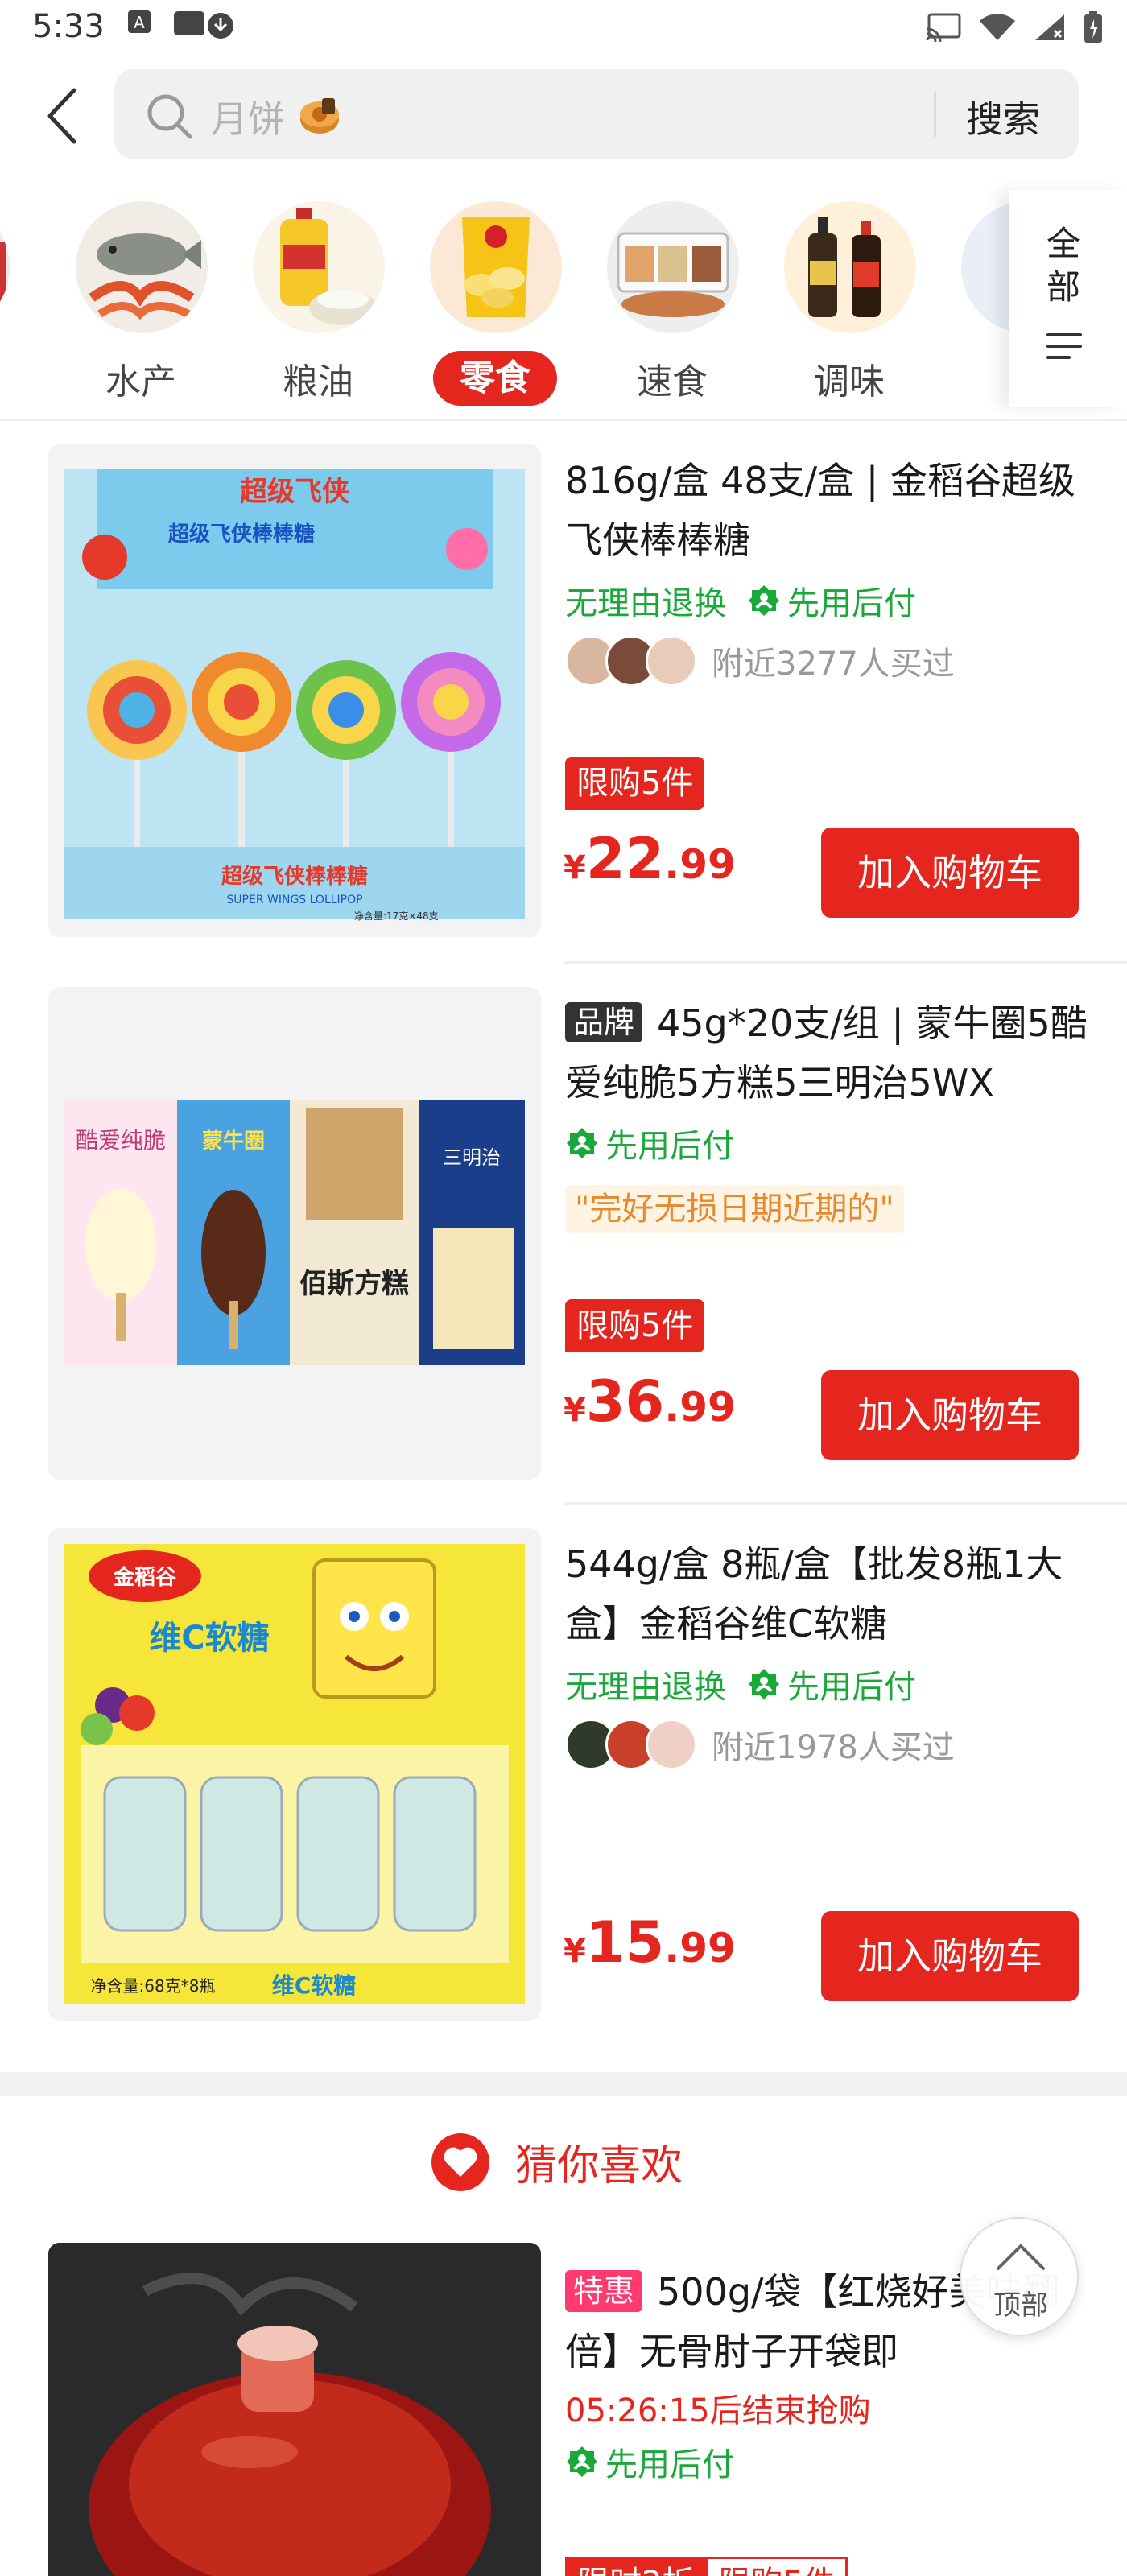 The image size is (1127, 2576). I want to click on heart-icon, so click(460, 2162).